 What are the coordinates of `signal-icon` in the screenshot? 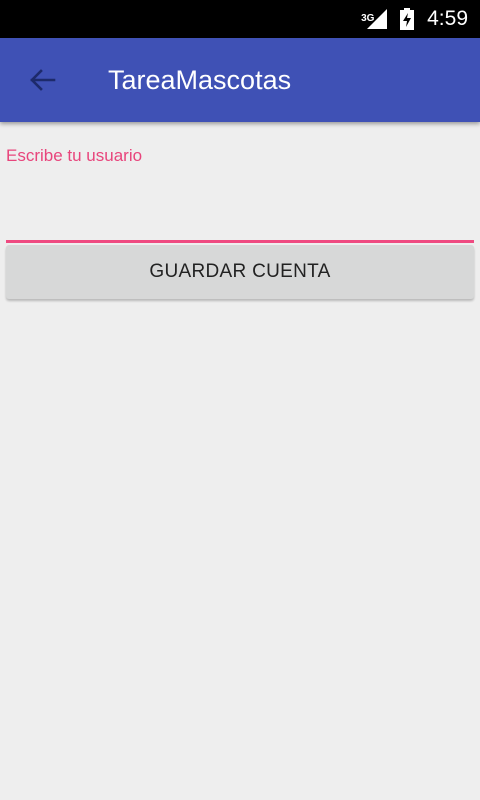 It's located at (377, 19).